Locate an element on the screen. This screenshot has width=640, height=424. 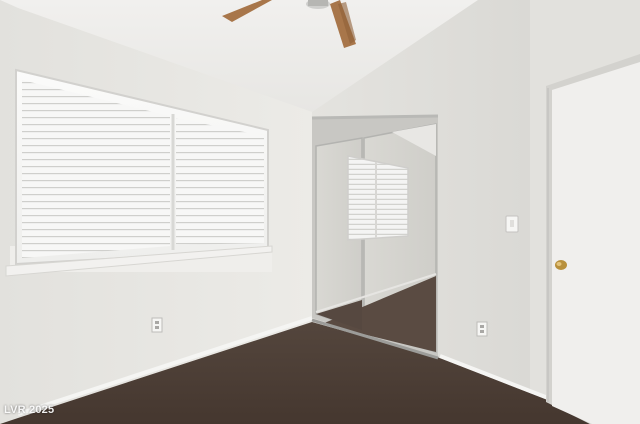
light-switch-icon is located at coordinates (512, 224).